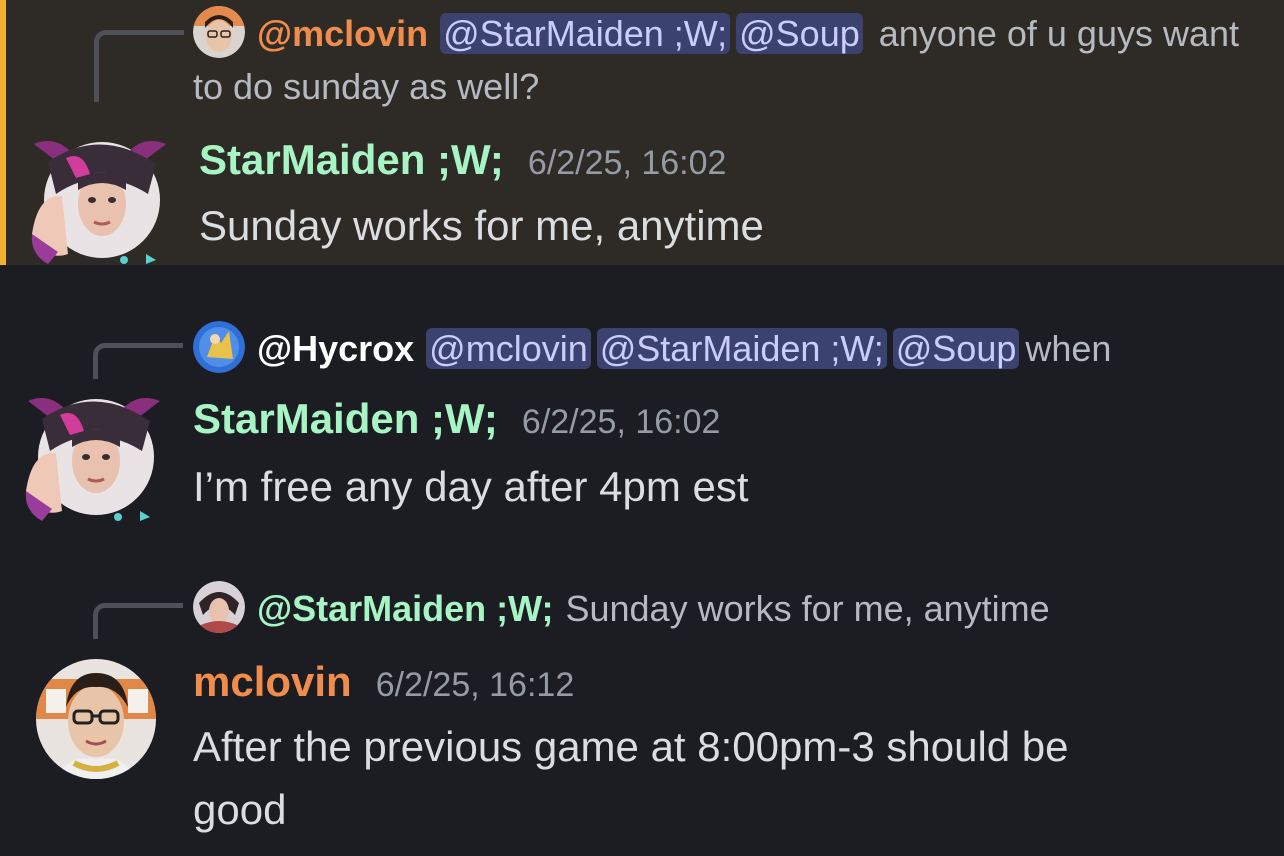  I want to click on mention-mclovin: @mclovin, so click(508, 348).